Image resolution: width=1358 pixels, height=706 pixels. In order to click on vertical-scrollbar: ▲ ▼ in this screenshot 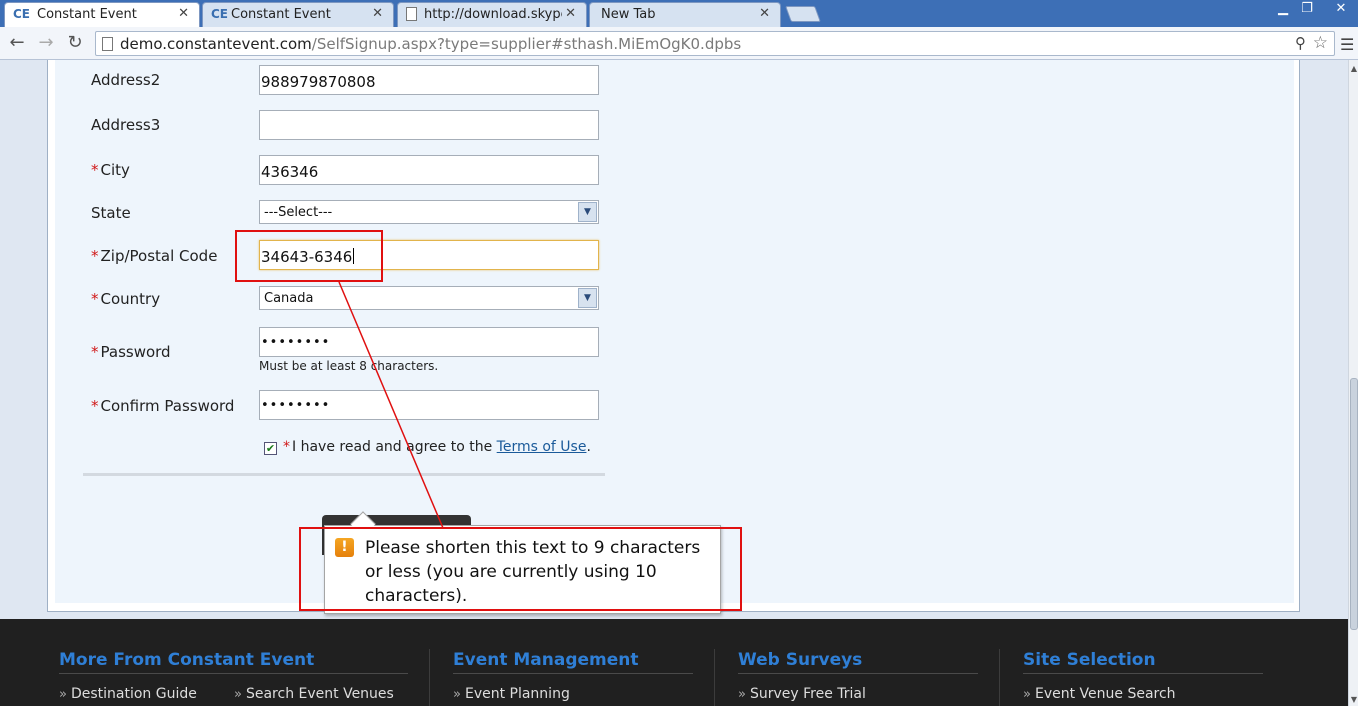, I will do `click(1353, 383)`.